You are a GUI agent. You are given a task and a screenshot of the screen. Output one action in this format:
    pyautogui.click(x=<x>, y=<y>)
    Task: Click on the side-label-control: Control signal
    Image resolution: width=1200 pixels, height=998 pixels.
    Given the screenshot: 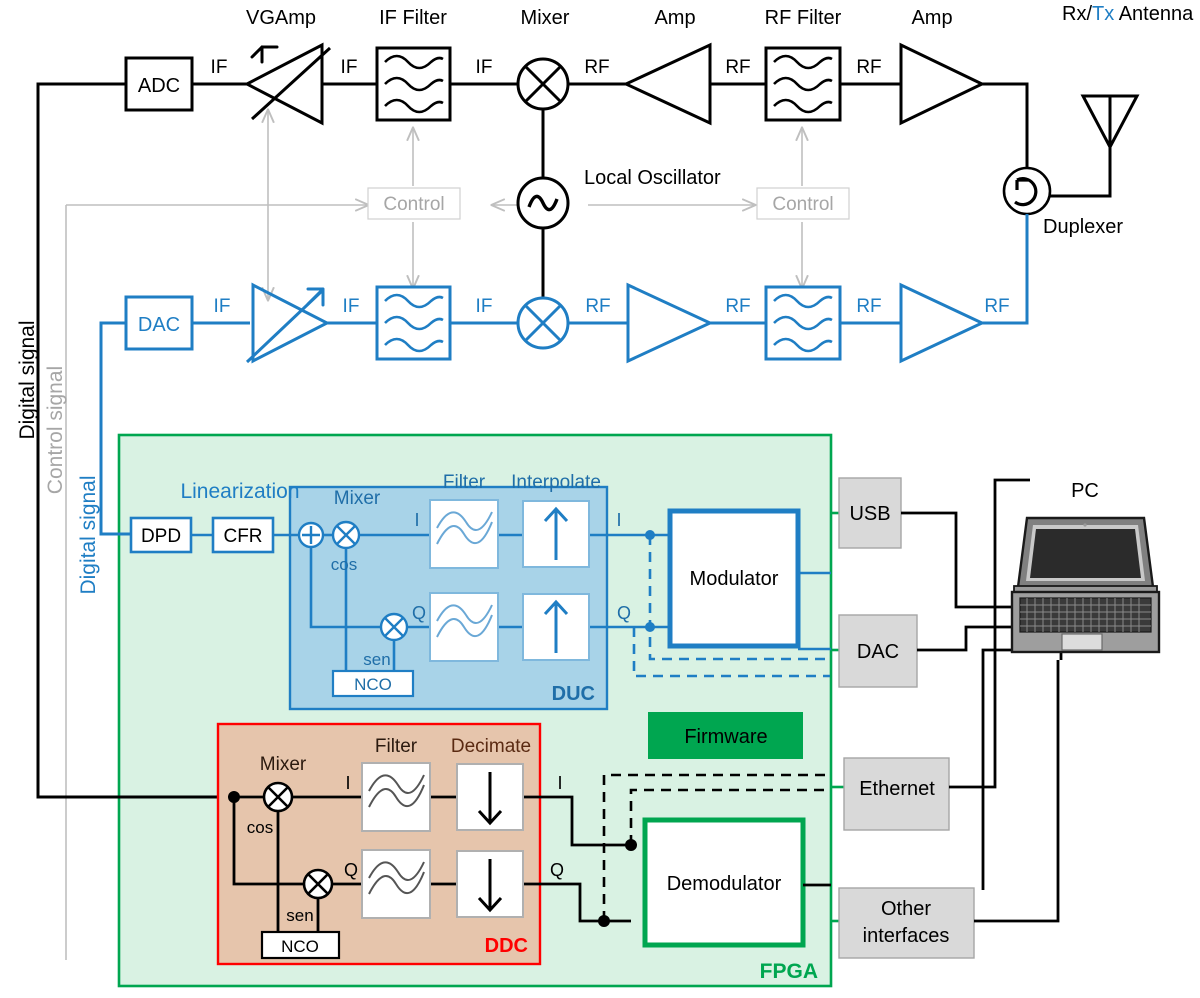 What is the action you would take?
    pyautogui.click(x=55, y=430)
    